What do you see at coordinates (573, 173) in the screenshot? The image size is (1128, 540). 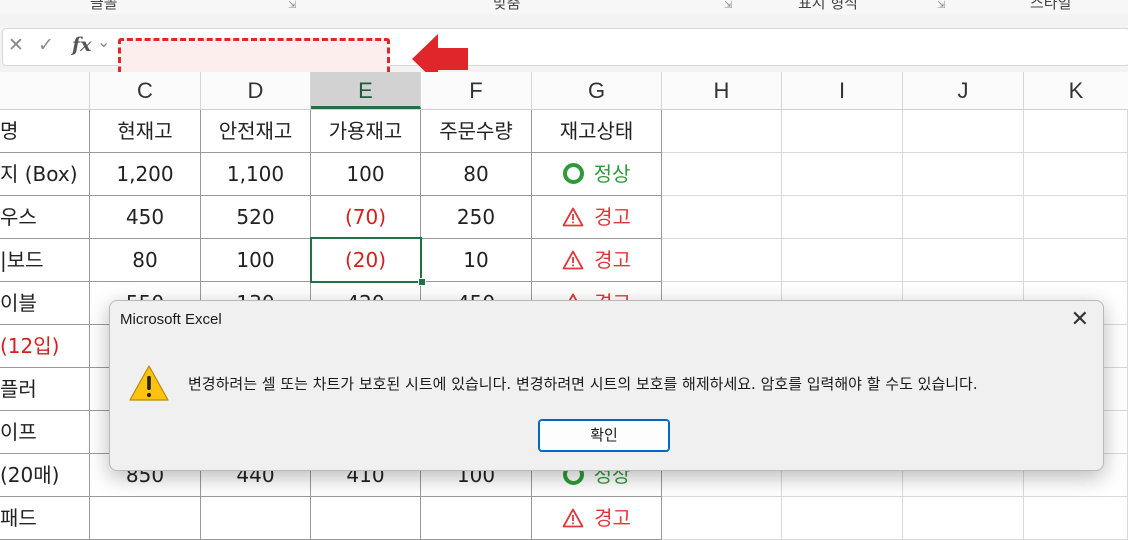 I see `ok-circle-icon` at bounding box center [573, 173].